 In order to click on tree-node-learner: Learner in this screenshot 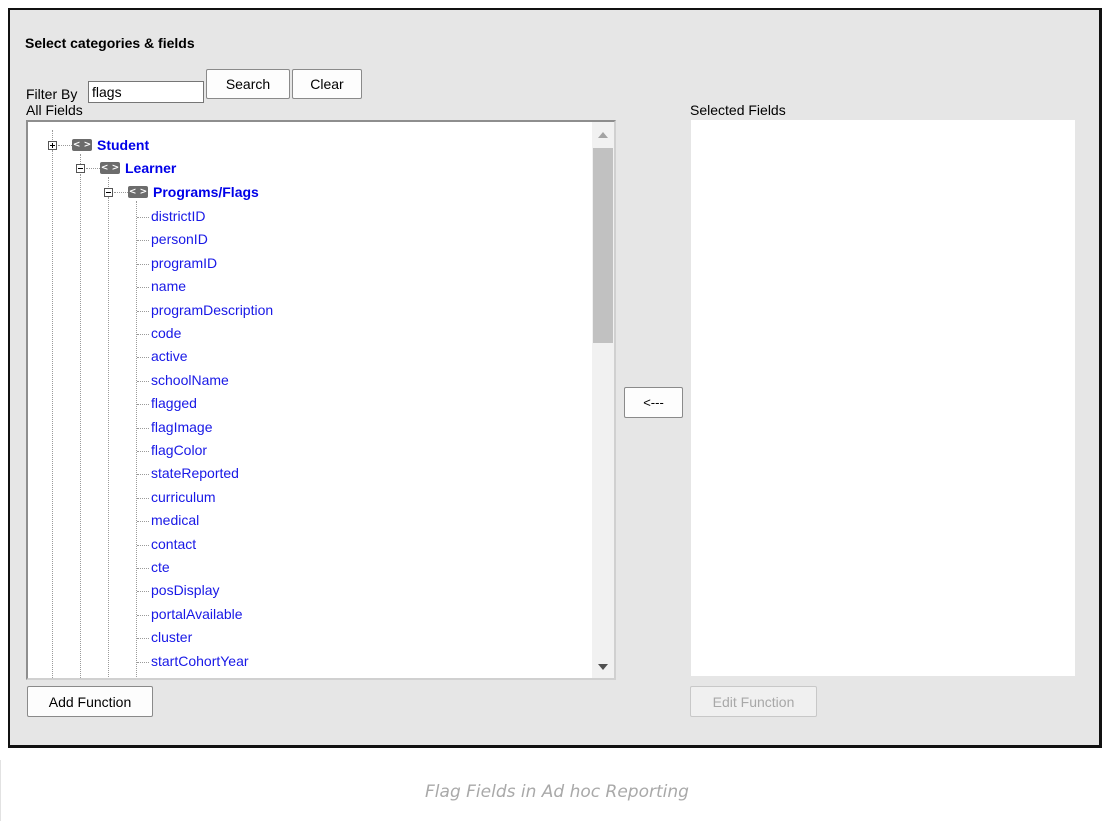, I will do `click(150, 168)`.